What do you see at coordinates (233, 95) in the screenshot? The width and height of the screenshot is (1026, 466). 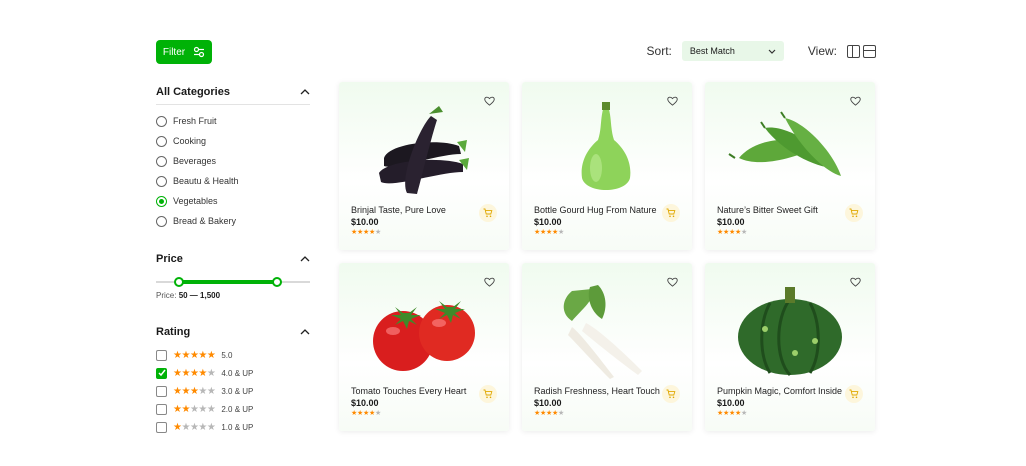 I see `categories-header: All Categories` at bounding box center [233, 95].